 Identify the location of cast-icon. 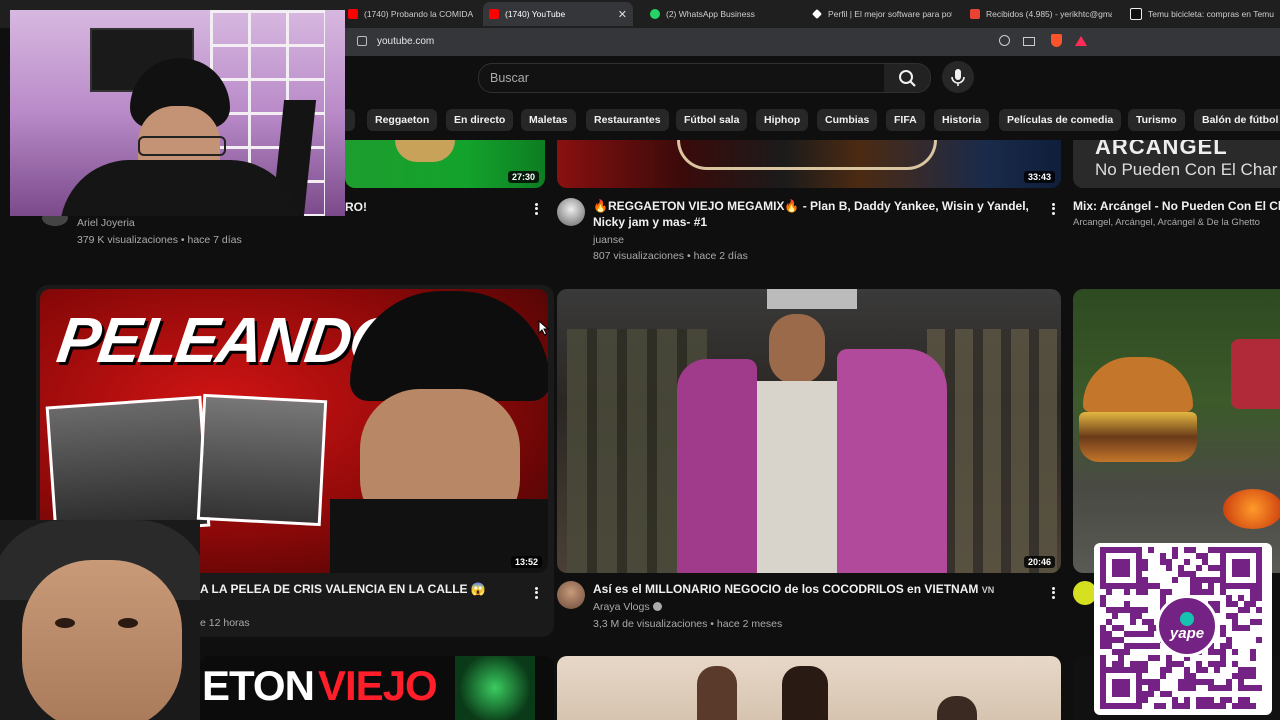
(1029, 41).